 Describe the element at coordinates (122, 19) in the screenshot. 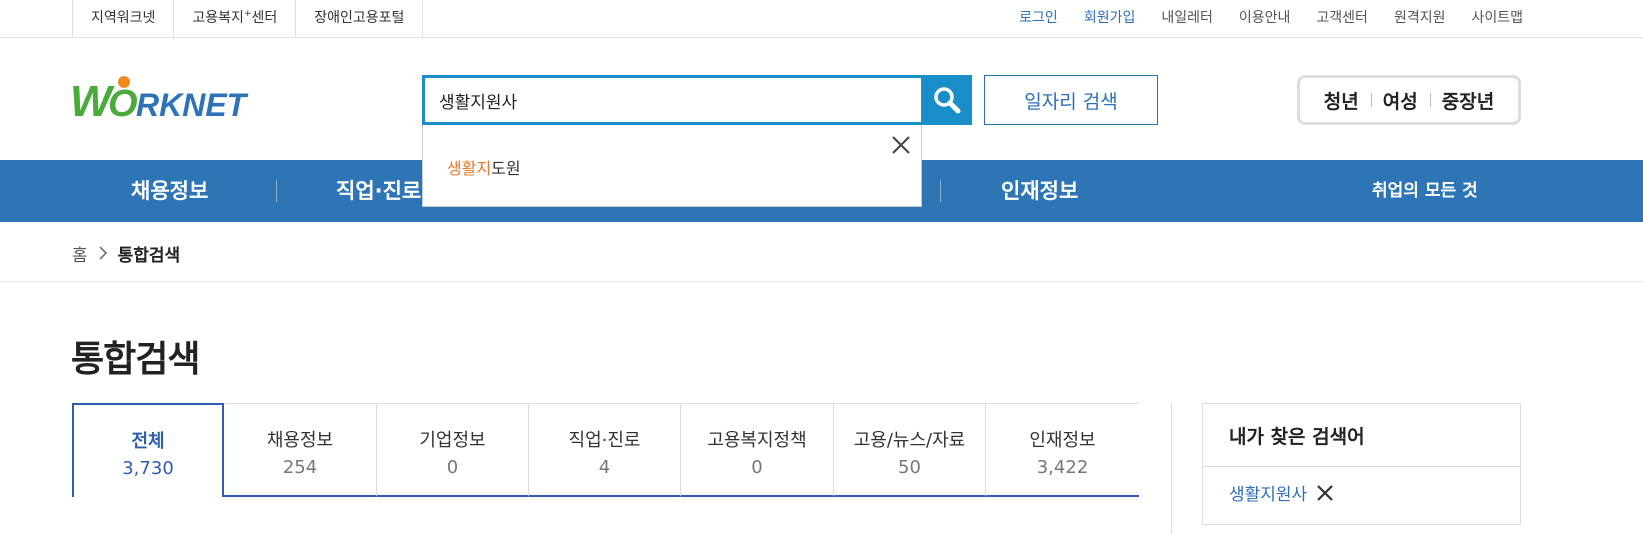

I see `link-local-worknet: 지역워크넷` at that location.